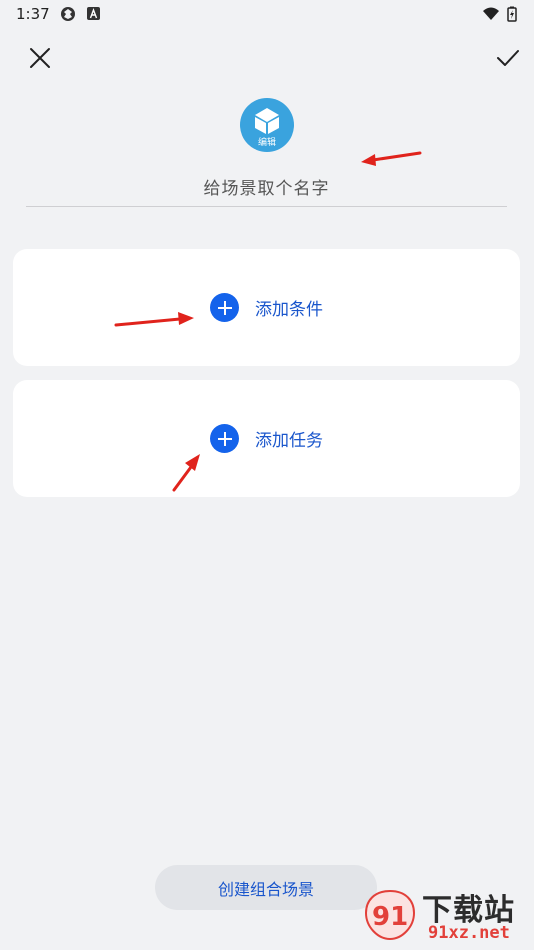  Describe the element at coordinates (491, 13) in the screenshot. I see `wifi-icon` at that location.